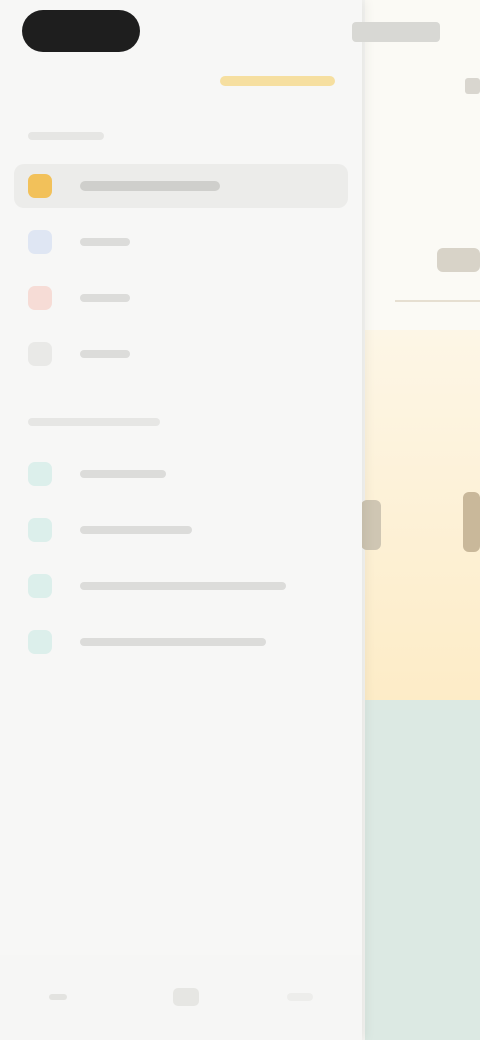 This screenshot has width=480, height=1040. What do you see at coordinates (40, 186) in the screenshot?
I see `sun-icon` at bounding box center [40, 186].